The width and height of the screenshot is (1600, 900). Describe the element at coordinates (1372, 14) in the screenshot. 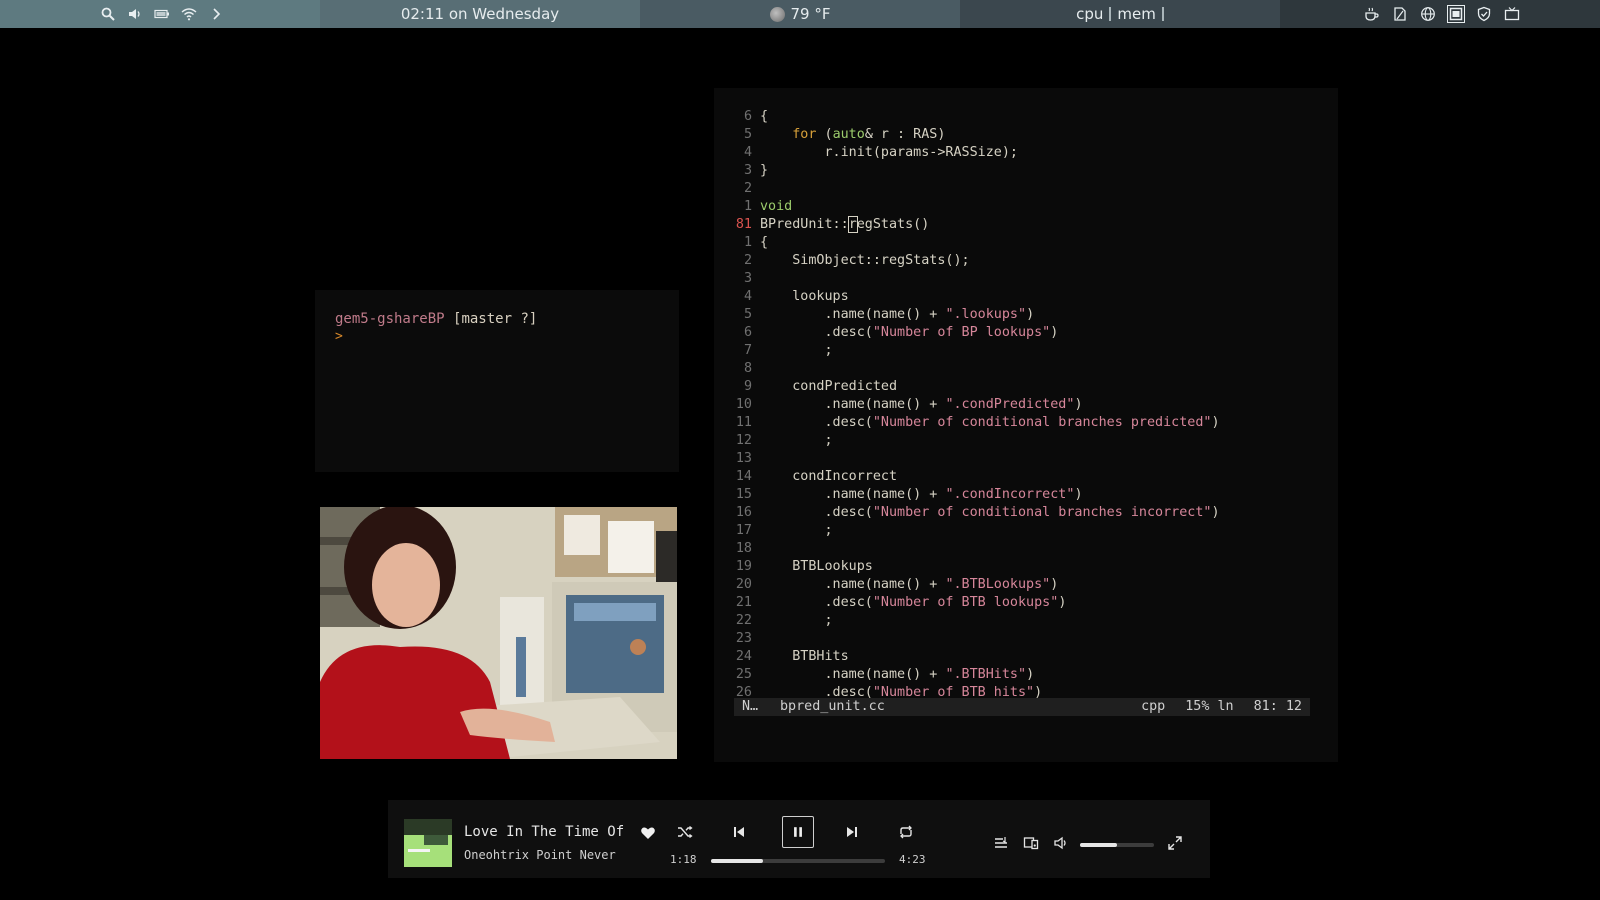

I see `coffee-icon` at that location.